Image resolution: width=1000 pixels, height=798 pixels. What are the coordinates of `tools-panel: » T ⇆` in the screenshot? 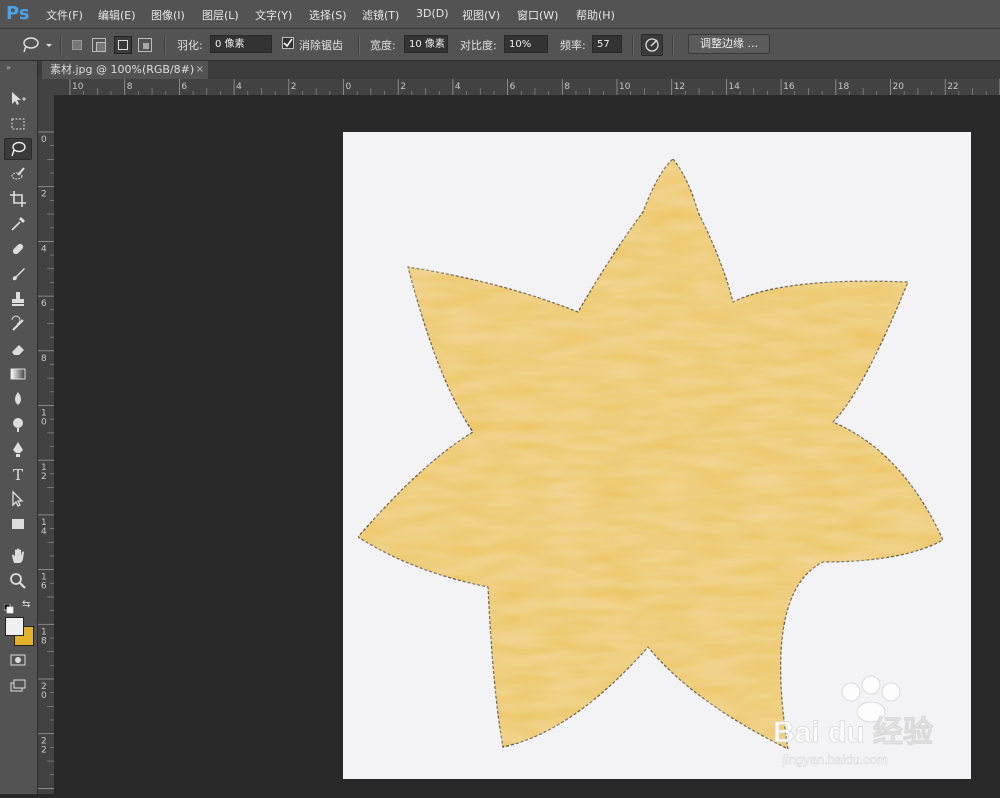 It's located at (19, 427).